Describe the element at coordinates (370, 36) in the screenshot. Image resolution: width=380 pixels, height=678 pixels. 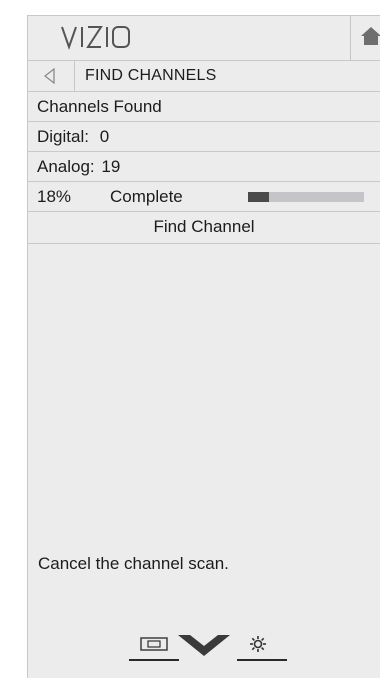
I see `home-icon` at that location.